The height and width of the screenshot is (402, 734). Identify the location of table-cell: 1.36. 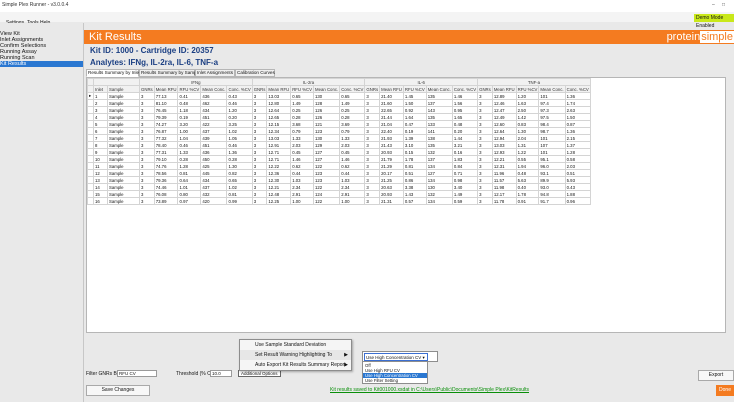
(239, 152).